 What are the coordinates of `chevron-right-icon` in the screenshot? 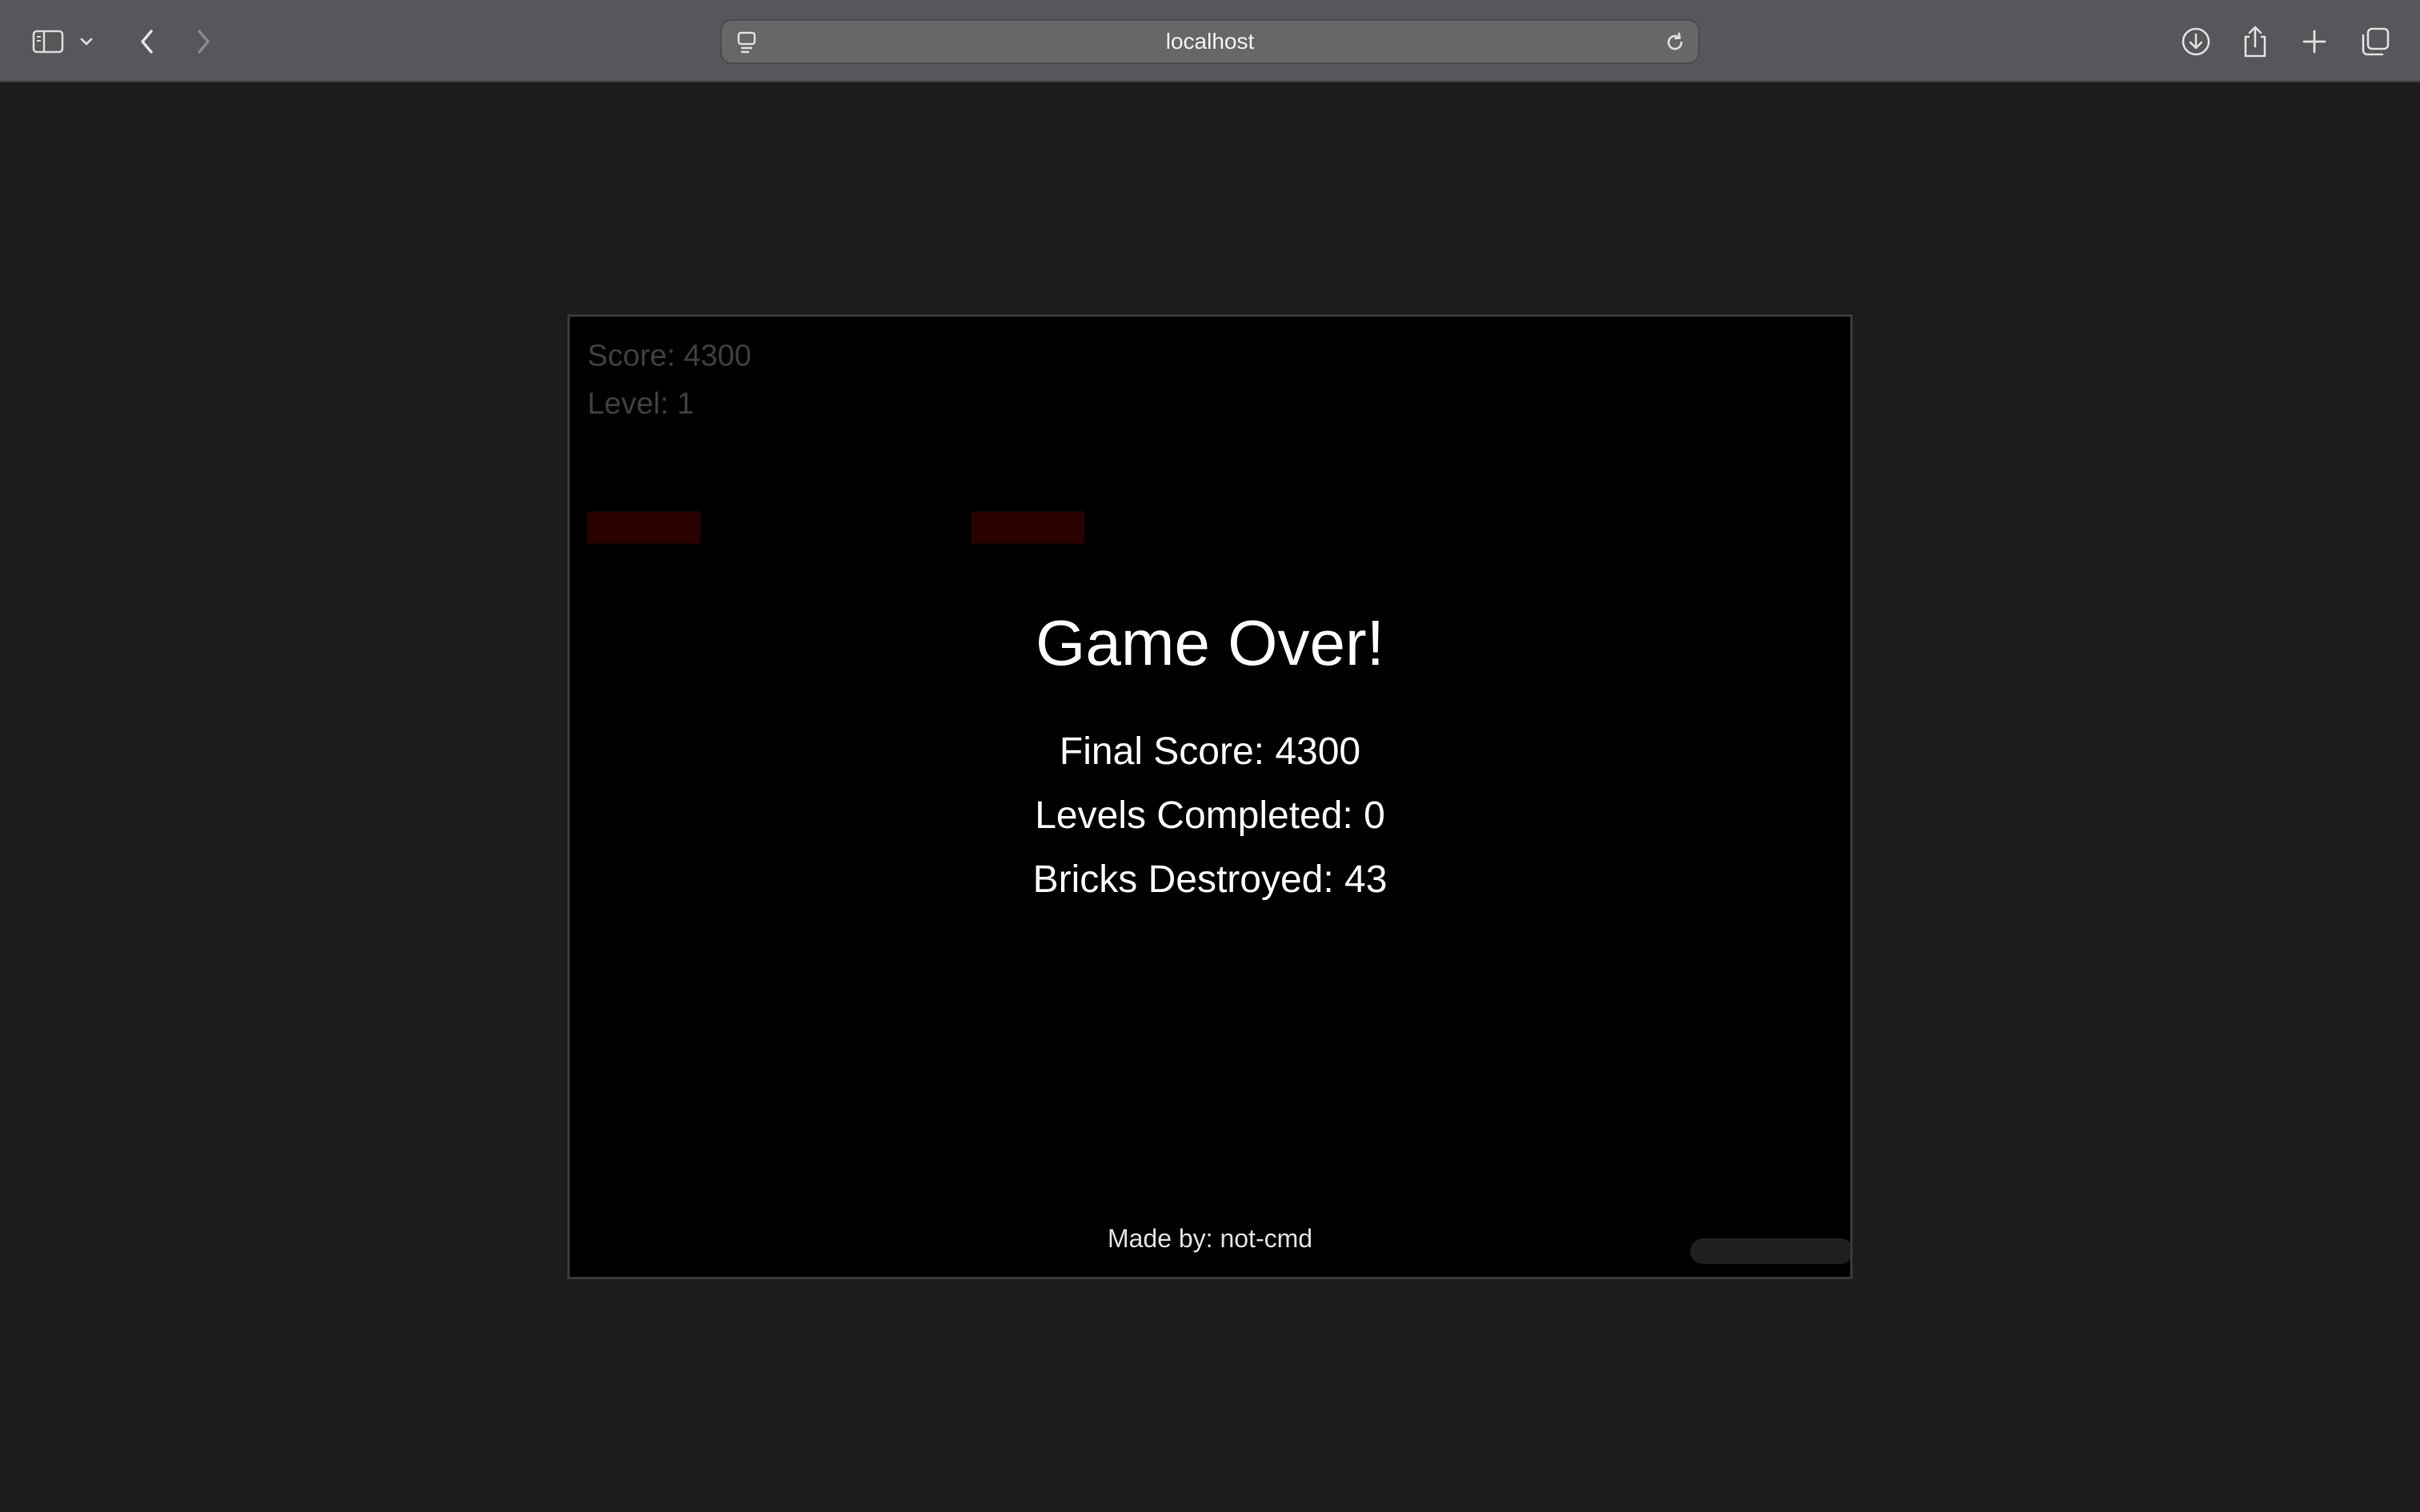 It's located at (203, 41).